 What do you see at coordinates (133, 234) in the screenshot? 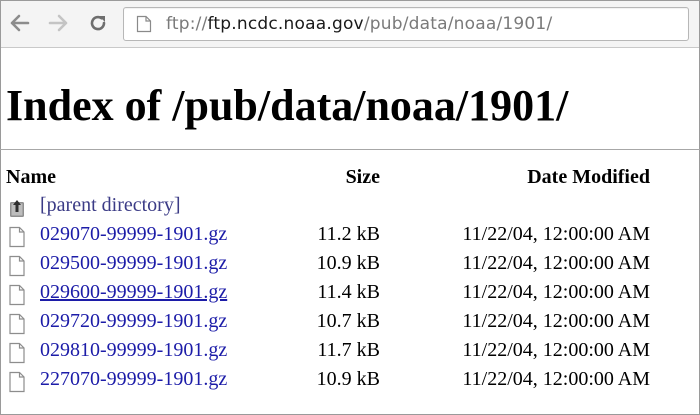
I see `file-link: 029070-99999-1901.gz` at bounding box center [133, 234].